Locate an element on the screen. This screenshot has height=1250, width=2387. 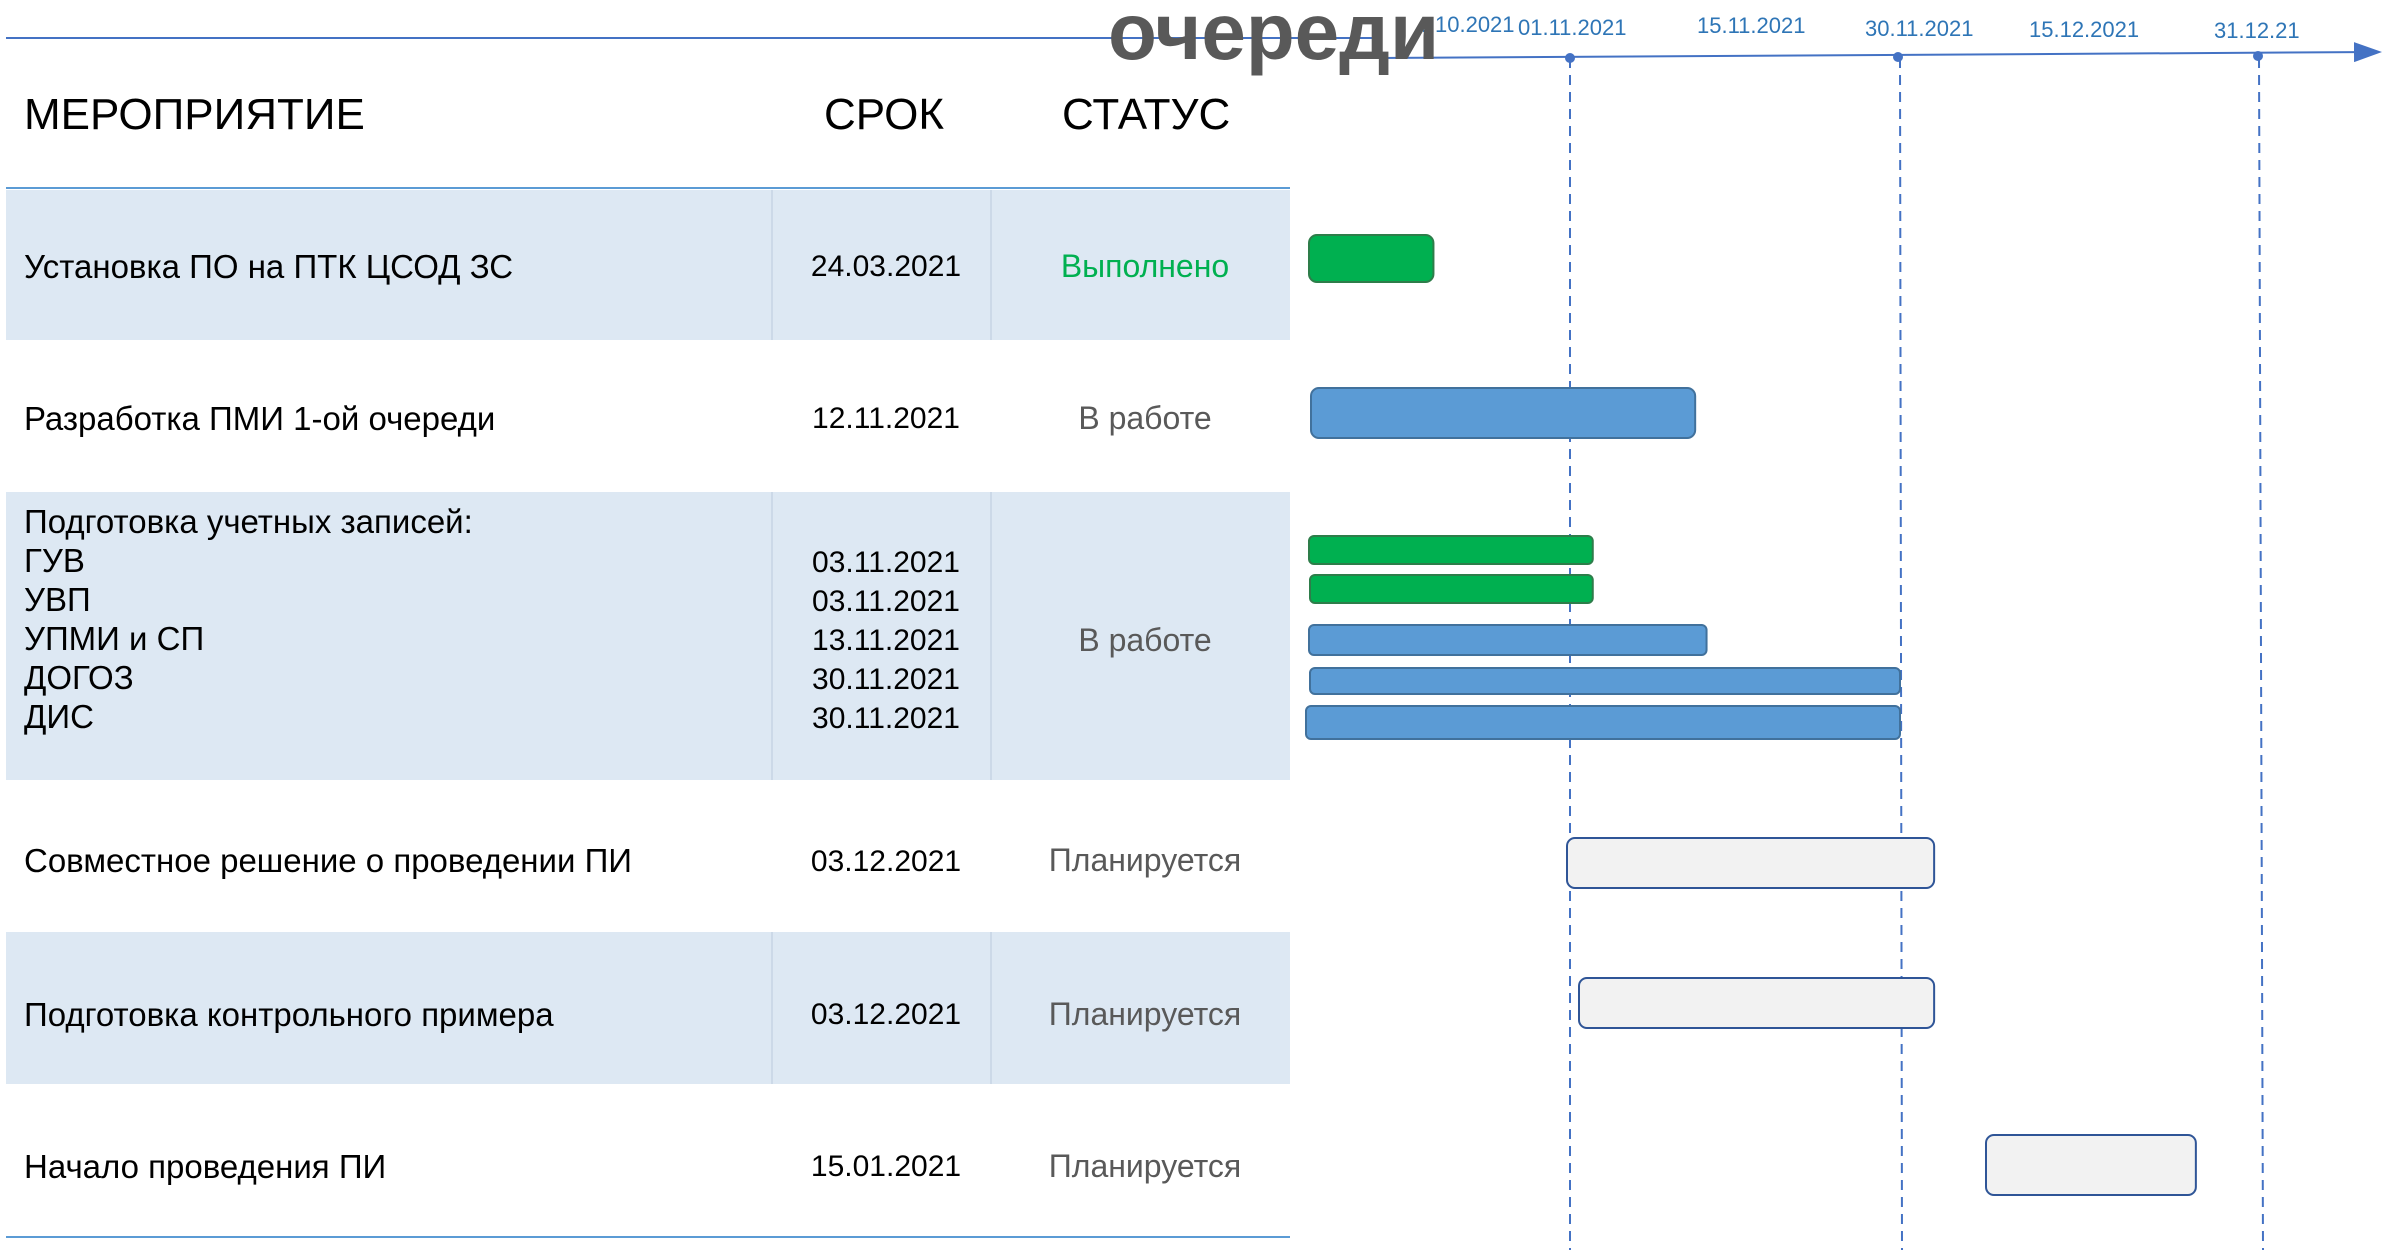
subtask-name: УВП is located at coordinates (57, 599).